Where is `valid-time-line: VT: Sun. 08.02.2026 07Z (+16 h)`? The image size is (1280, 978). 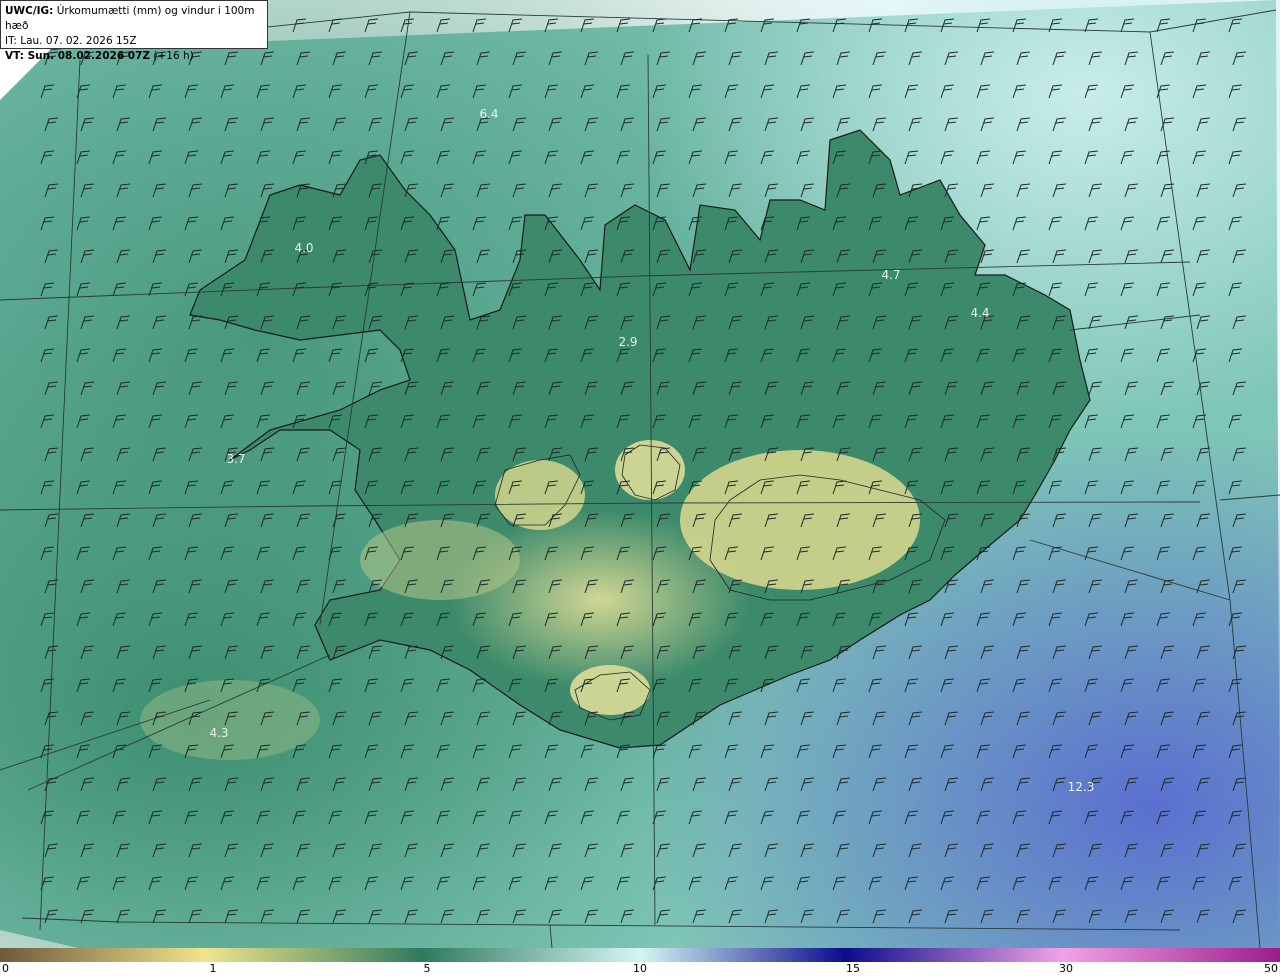
valid-time-line: VT: Sun. 08.02.2026 07Z (+16 h) is located at coordinates (134, 56).